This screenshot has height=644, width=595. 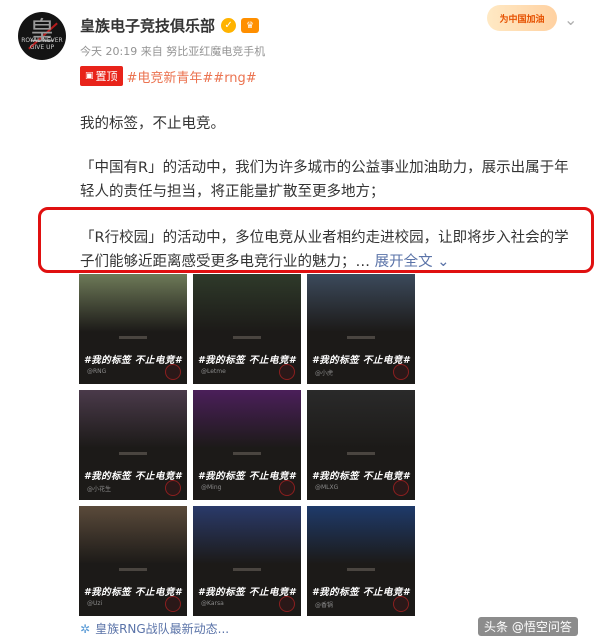 I want to click on hashtag-link: #电竞新青年##rng#, so click(x=192, y=76).